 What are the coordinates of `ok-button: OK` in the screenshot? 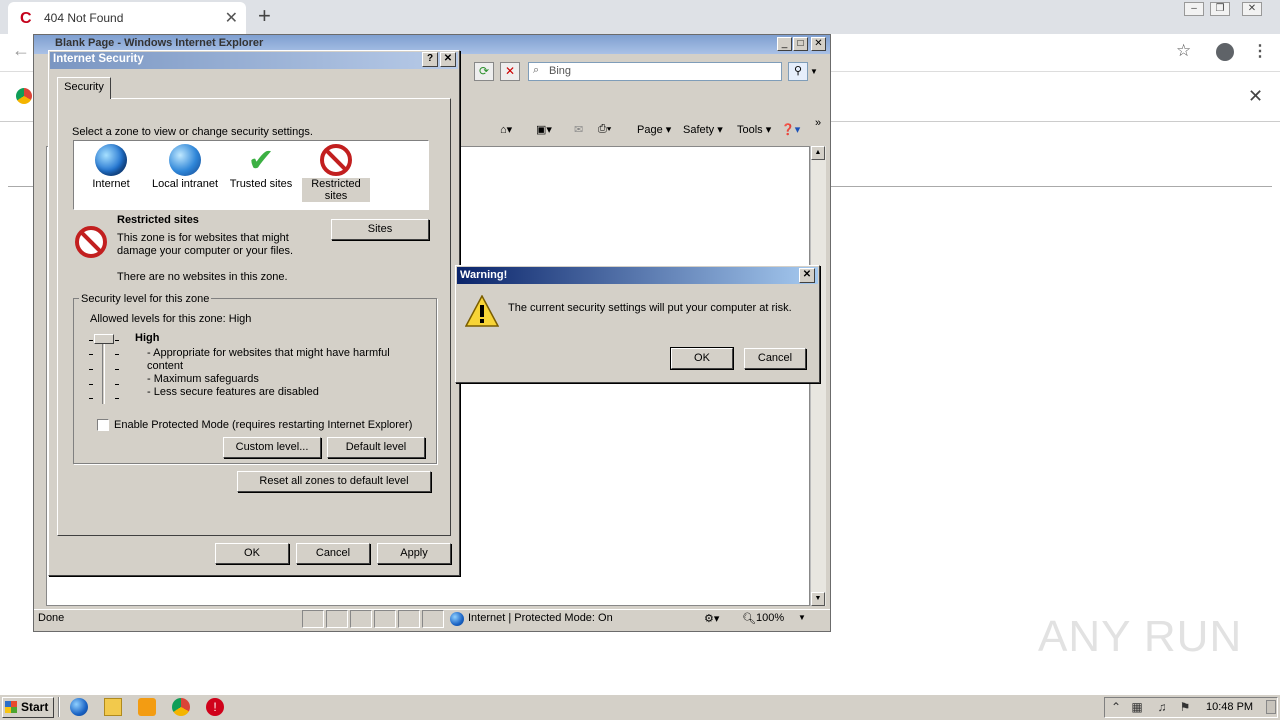 It's located at (252, 553).